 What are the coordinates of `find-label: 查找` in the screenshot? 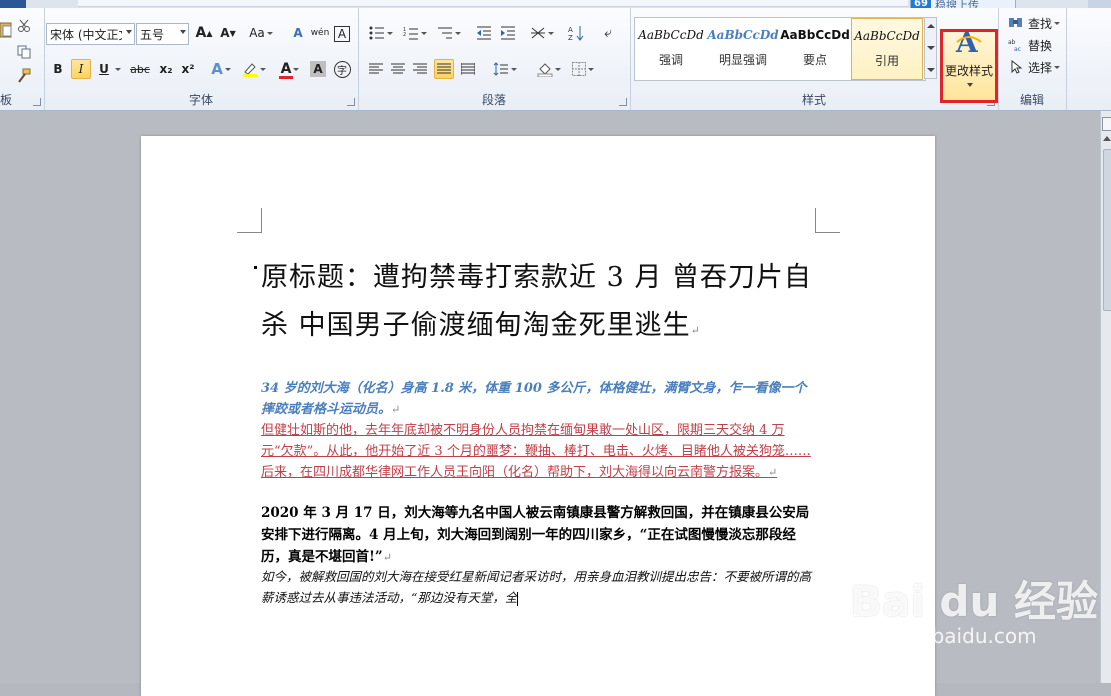 It's located at (1040, 23).